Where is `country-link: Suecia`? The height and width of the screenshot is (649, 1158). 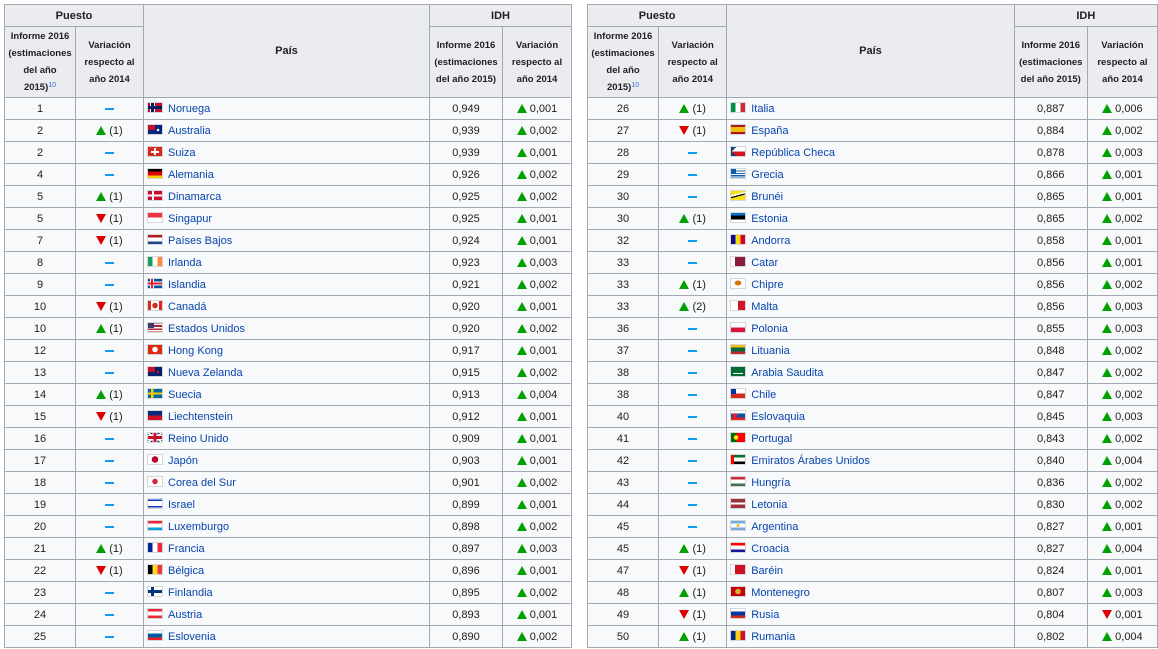
country-link: Suecia is located at coordinates (185, 395).